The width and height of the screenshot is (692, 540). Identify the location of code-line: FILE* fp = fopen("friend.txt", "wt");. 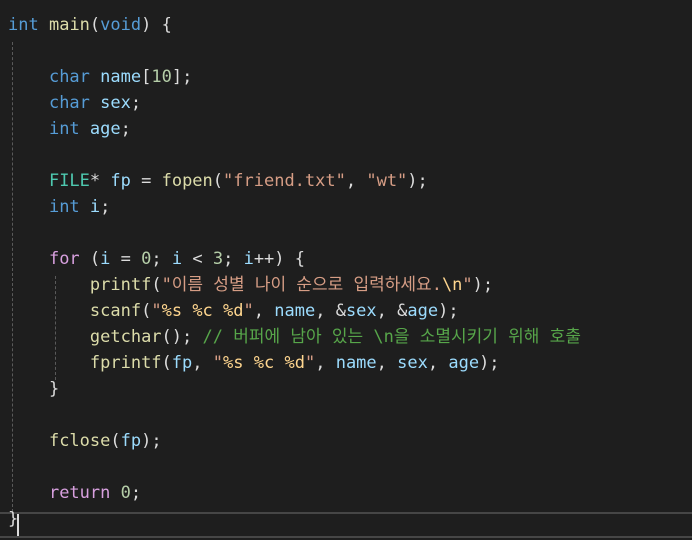
(218, 181).